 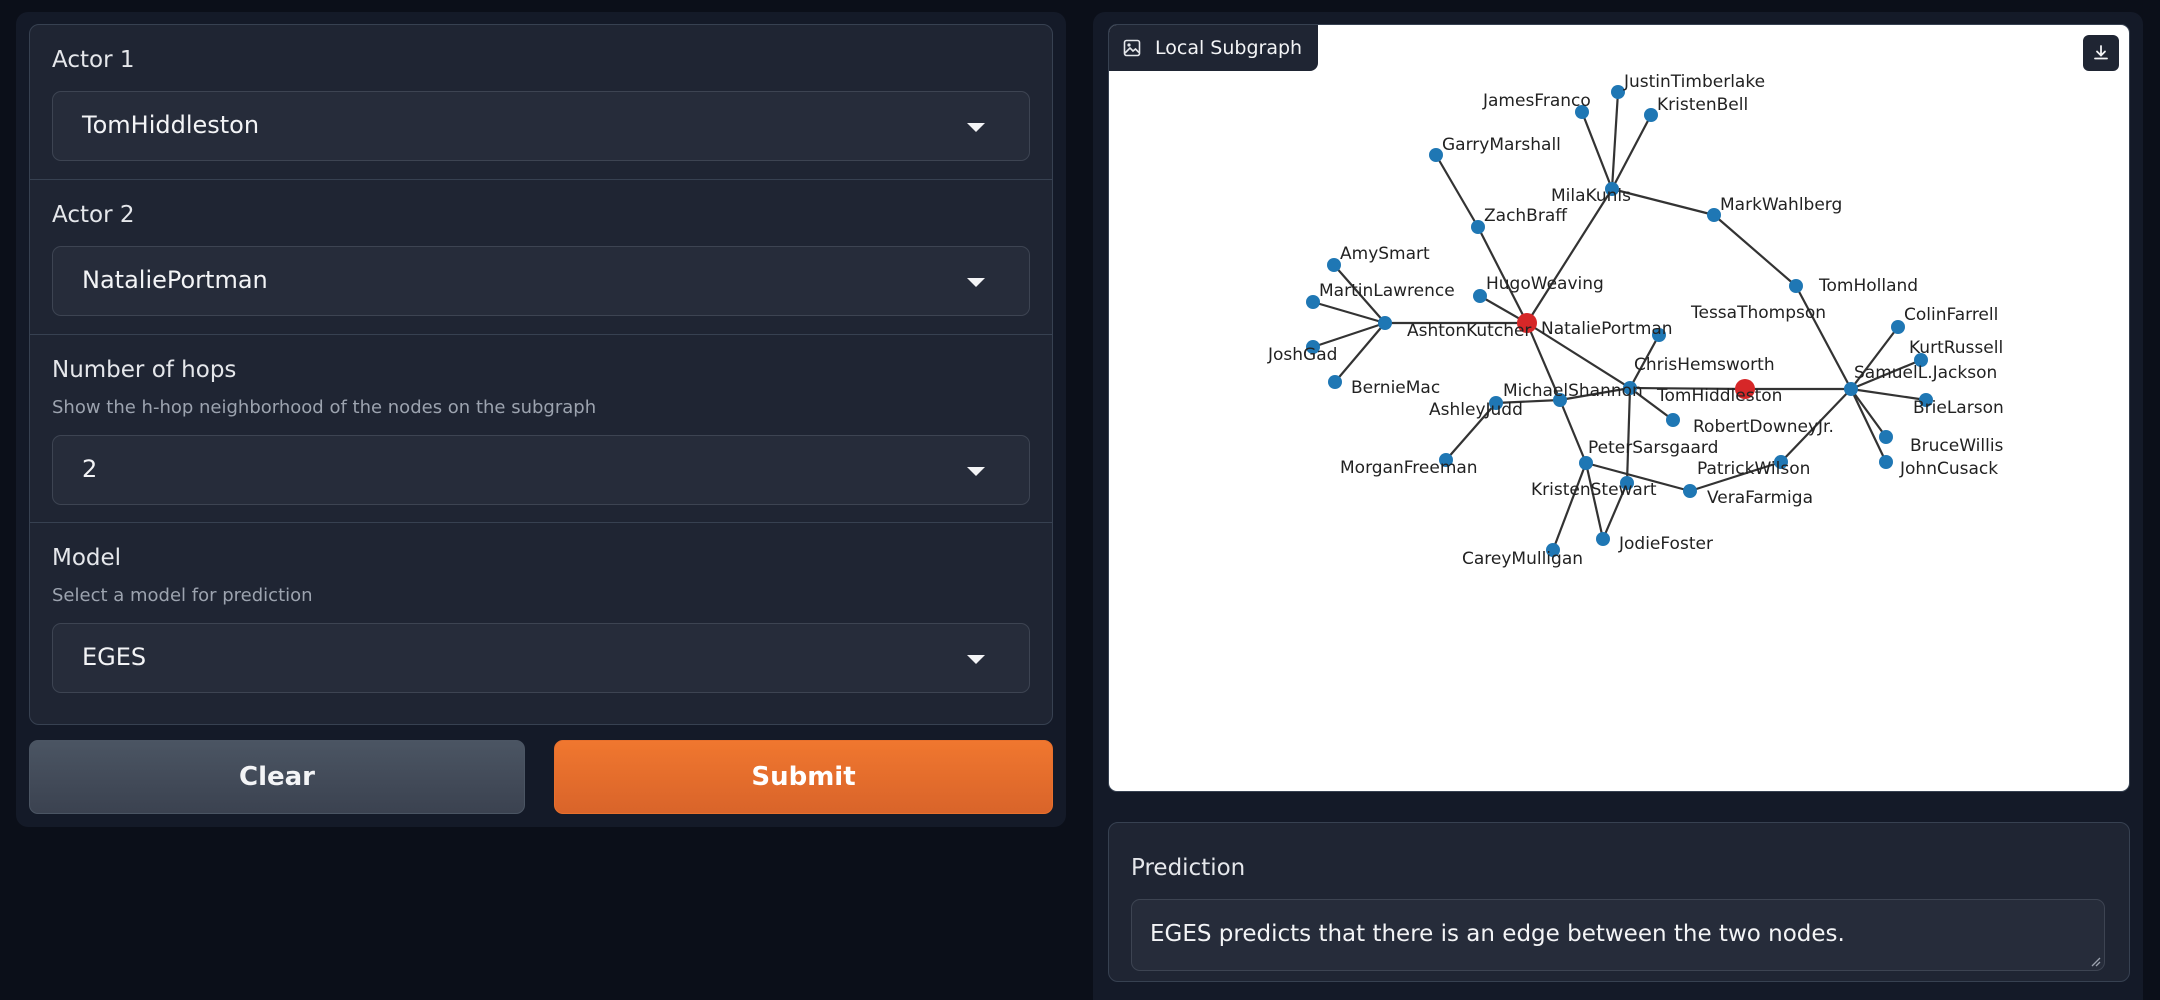 What do you see at coordinates (182, 595) in the screenshot?
I see `model-info: Select a model for prediction` at bounding box center [182, 595].